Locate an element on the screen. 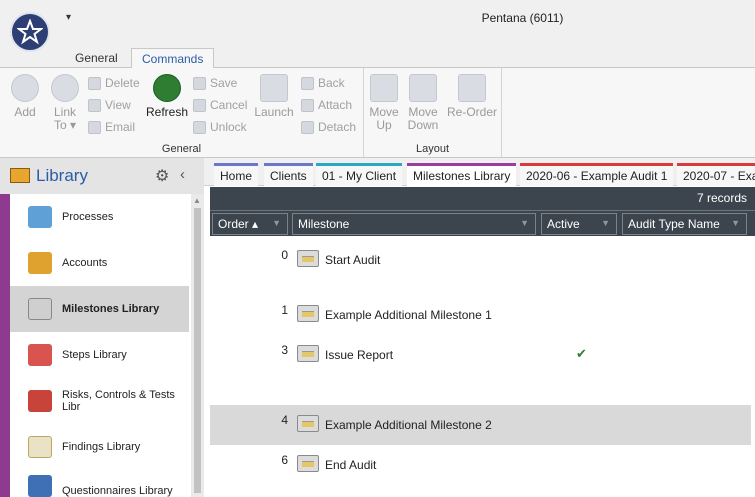  back-button: Back is located at coordinates (323, 83).